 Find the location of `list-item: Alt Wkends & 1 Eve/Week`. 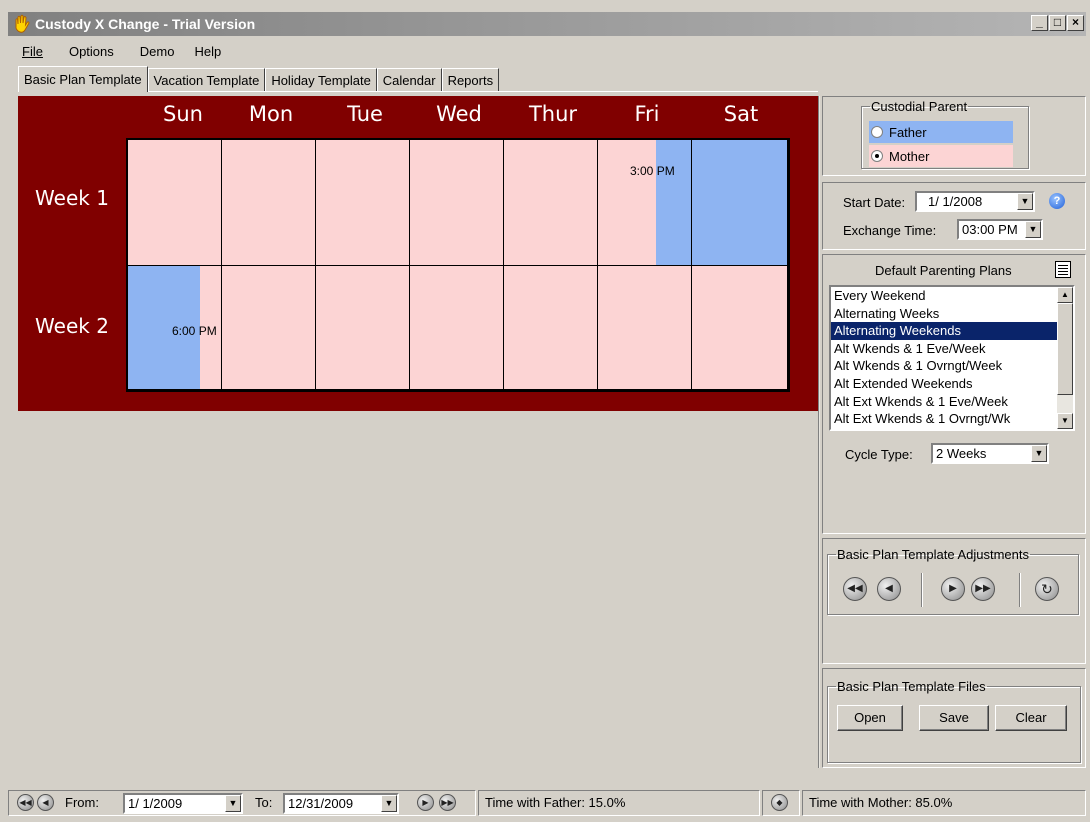

list-item: Alt Wkends & 1 Eve/Week is located at coordinates (952, 349).